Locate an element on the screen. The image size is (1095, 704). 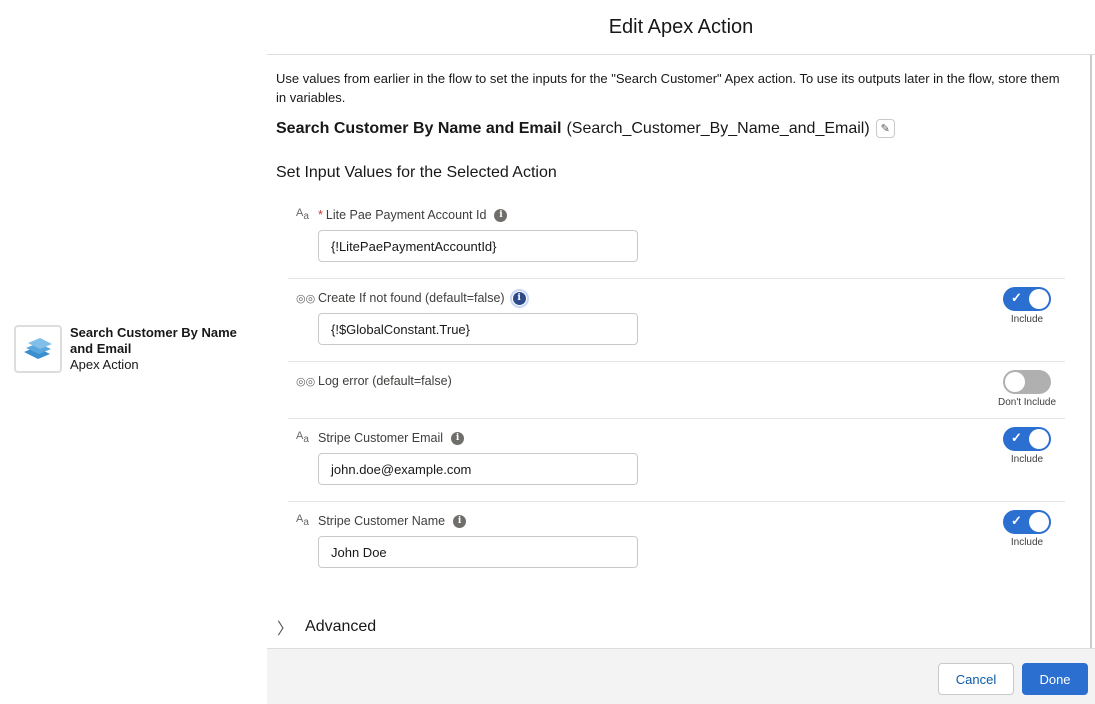
done-button: Done is located at coordinates (1055, 679).